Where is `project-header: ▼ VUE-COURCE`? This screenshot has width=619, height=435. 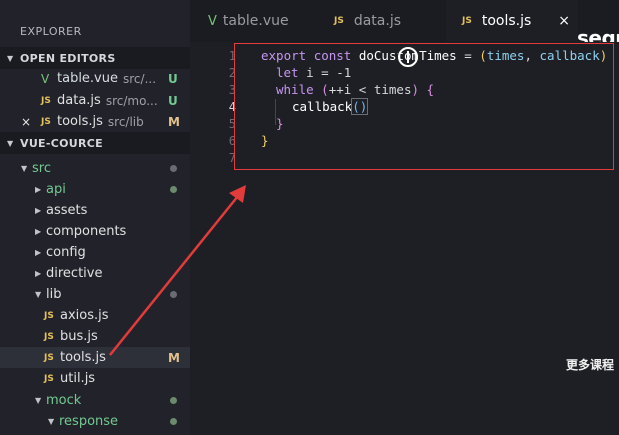 project-header: ▼ VUE-COURCE is located at coordinates (95, 143).